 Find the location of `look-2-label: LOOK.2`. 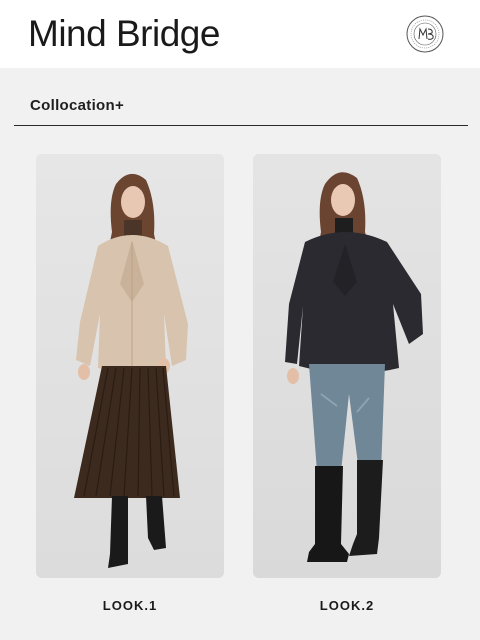

look-2-label: LOOK.2 is located at coordinates (347, 605).